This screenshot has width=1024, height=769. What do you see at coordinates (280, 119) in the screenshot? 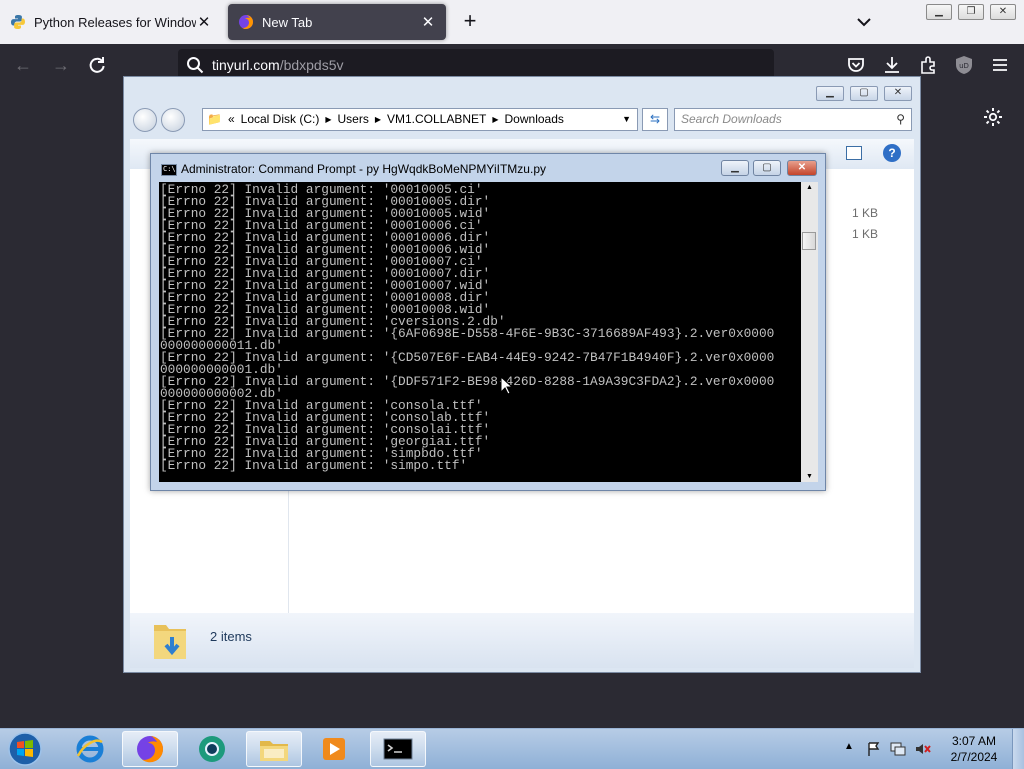
I see `breadcrumb-item: Local Disk (C:)` at bounding box center [280, 119].